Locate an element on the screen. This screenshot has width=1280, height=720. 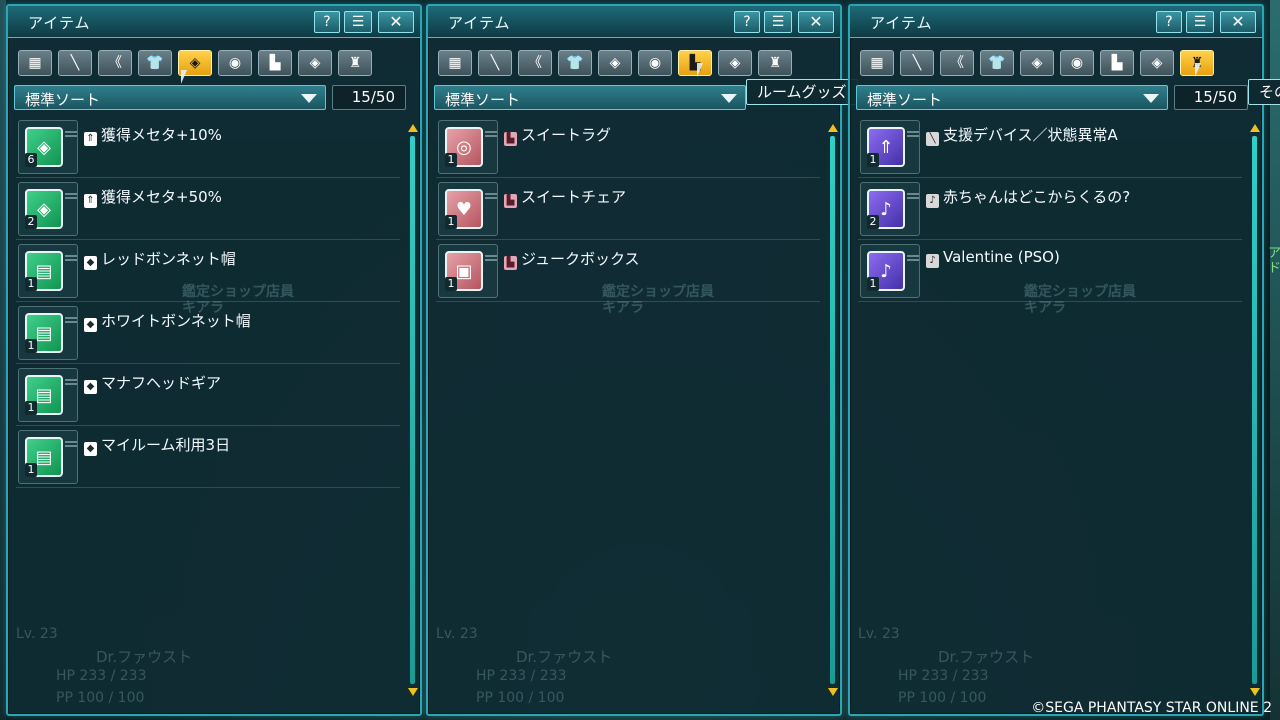
list-item: ▤ 1 ◆ マイルーム利用3日 is located at coordinates (208, 457).